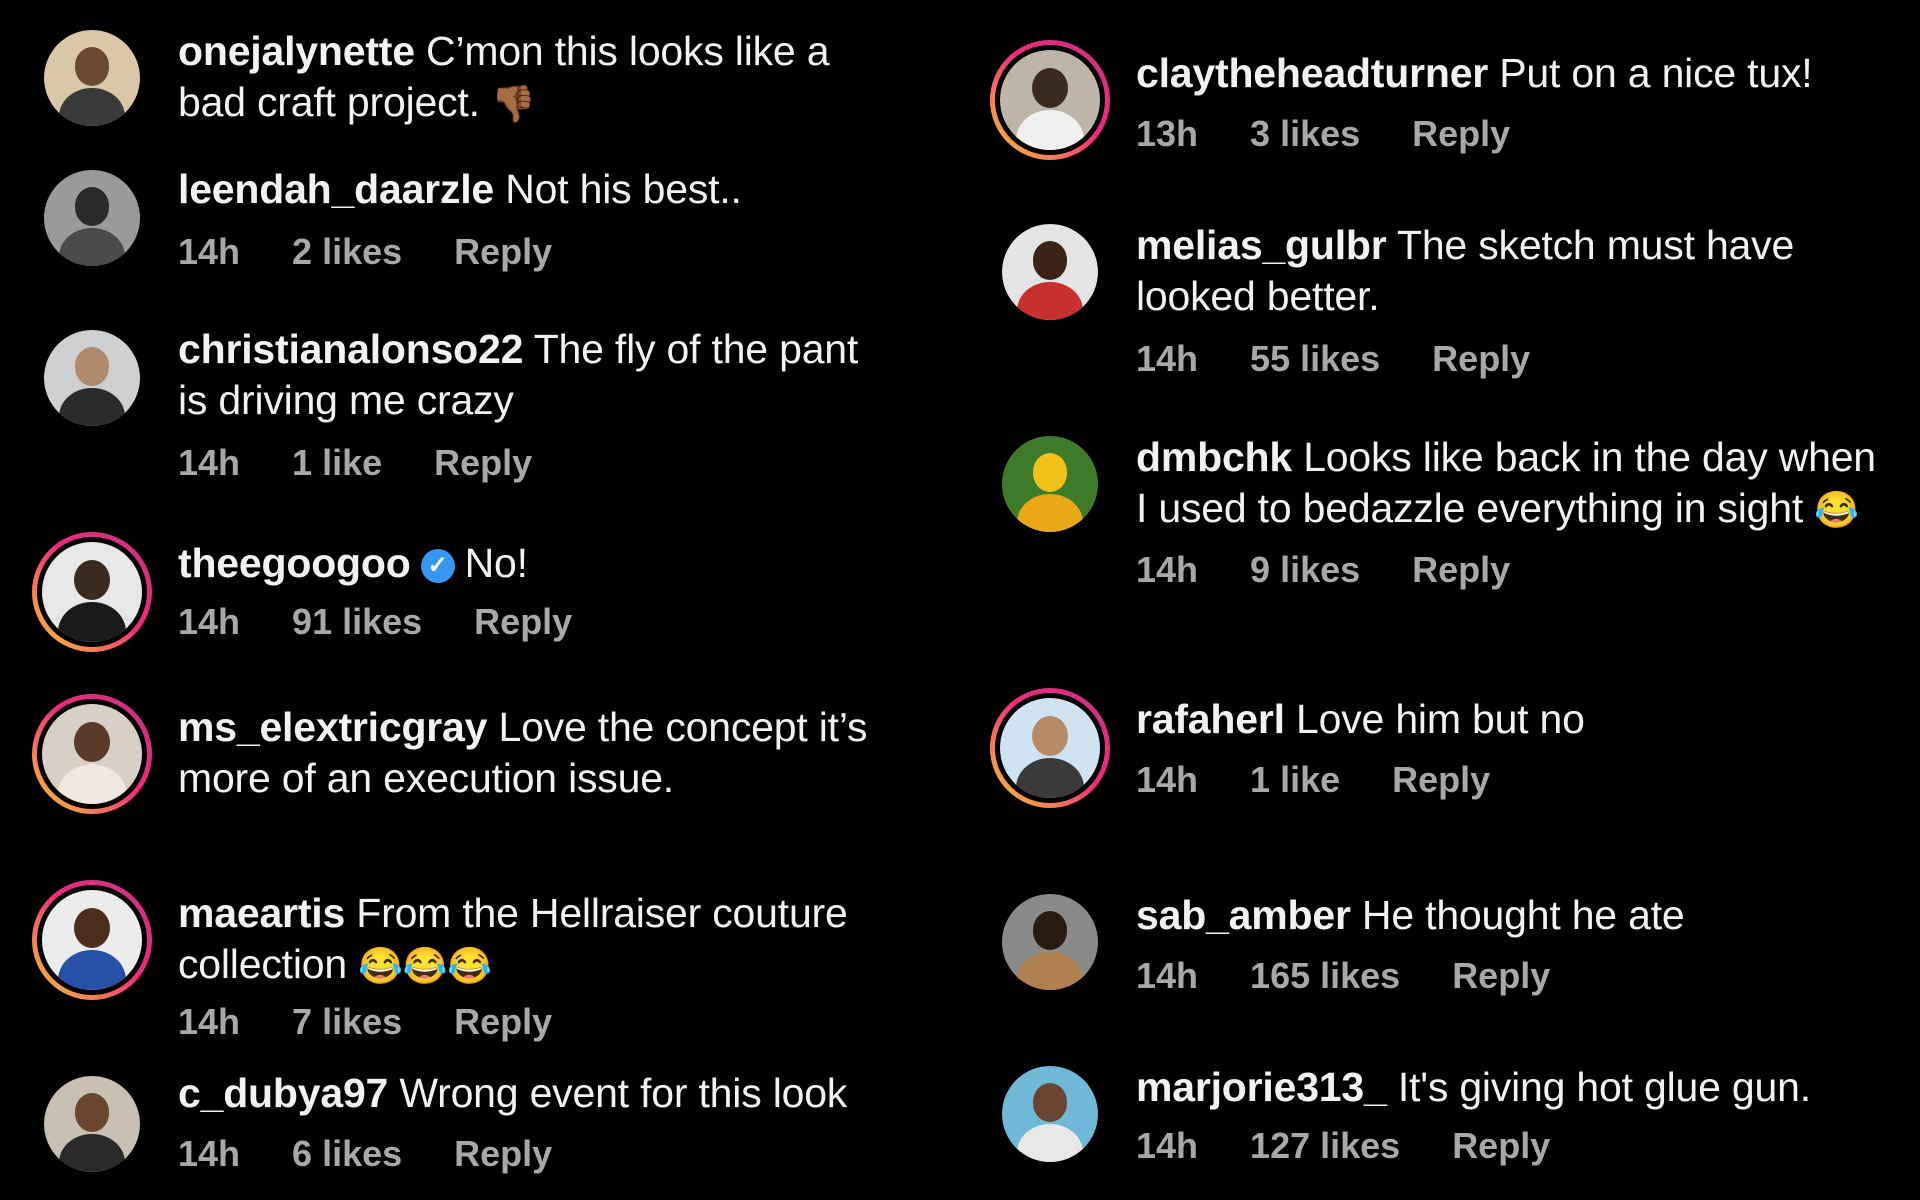 This screenshot has width=1920, height=1200. Describe the element at coordinates (357, 621) in the screenshot. I see `comment-likes: 91 likes` at that location.